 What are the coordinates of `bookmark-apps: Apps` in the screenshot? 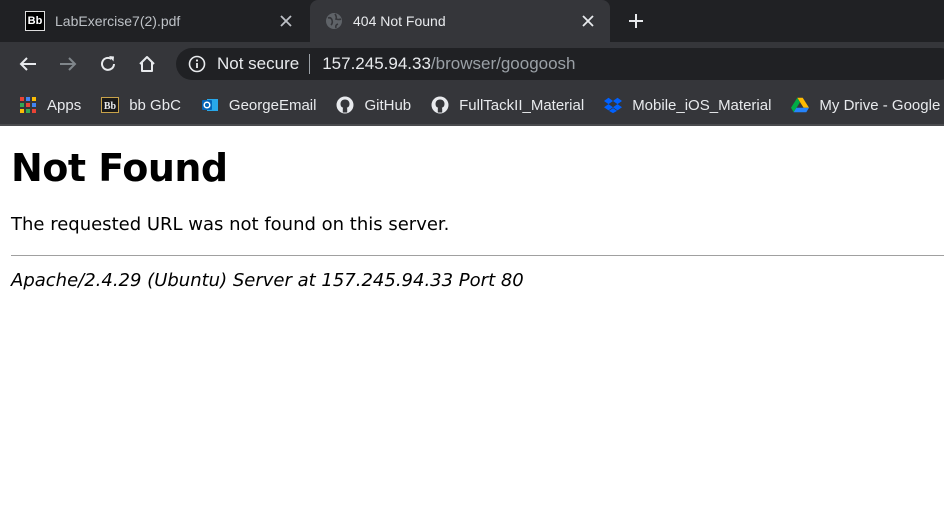 It's located at (44, 105).